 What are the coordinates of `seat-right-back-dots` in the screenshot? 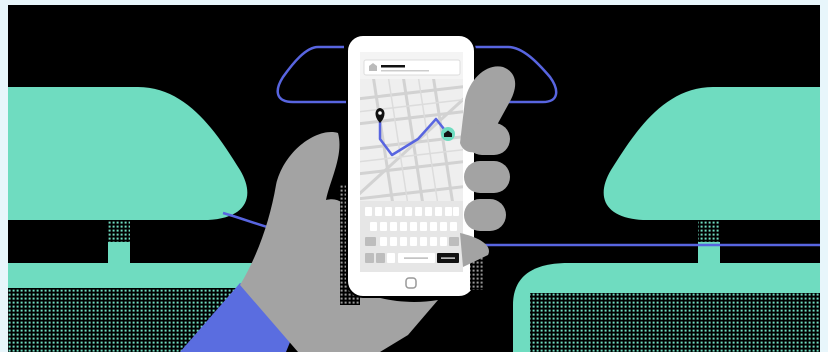 It's located at (675, 322).